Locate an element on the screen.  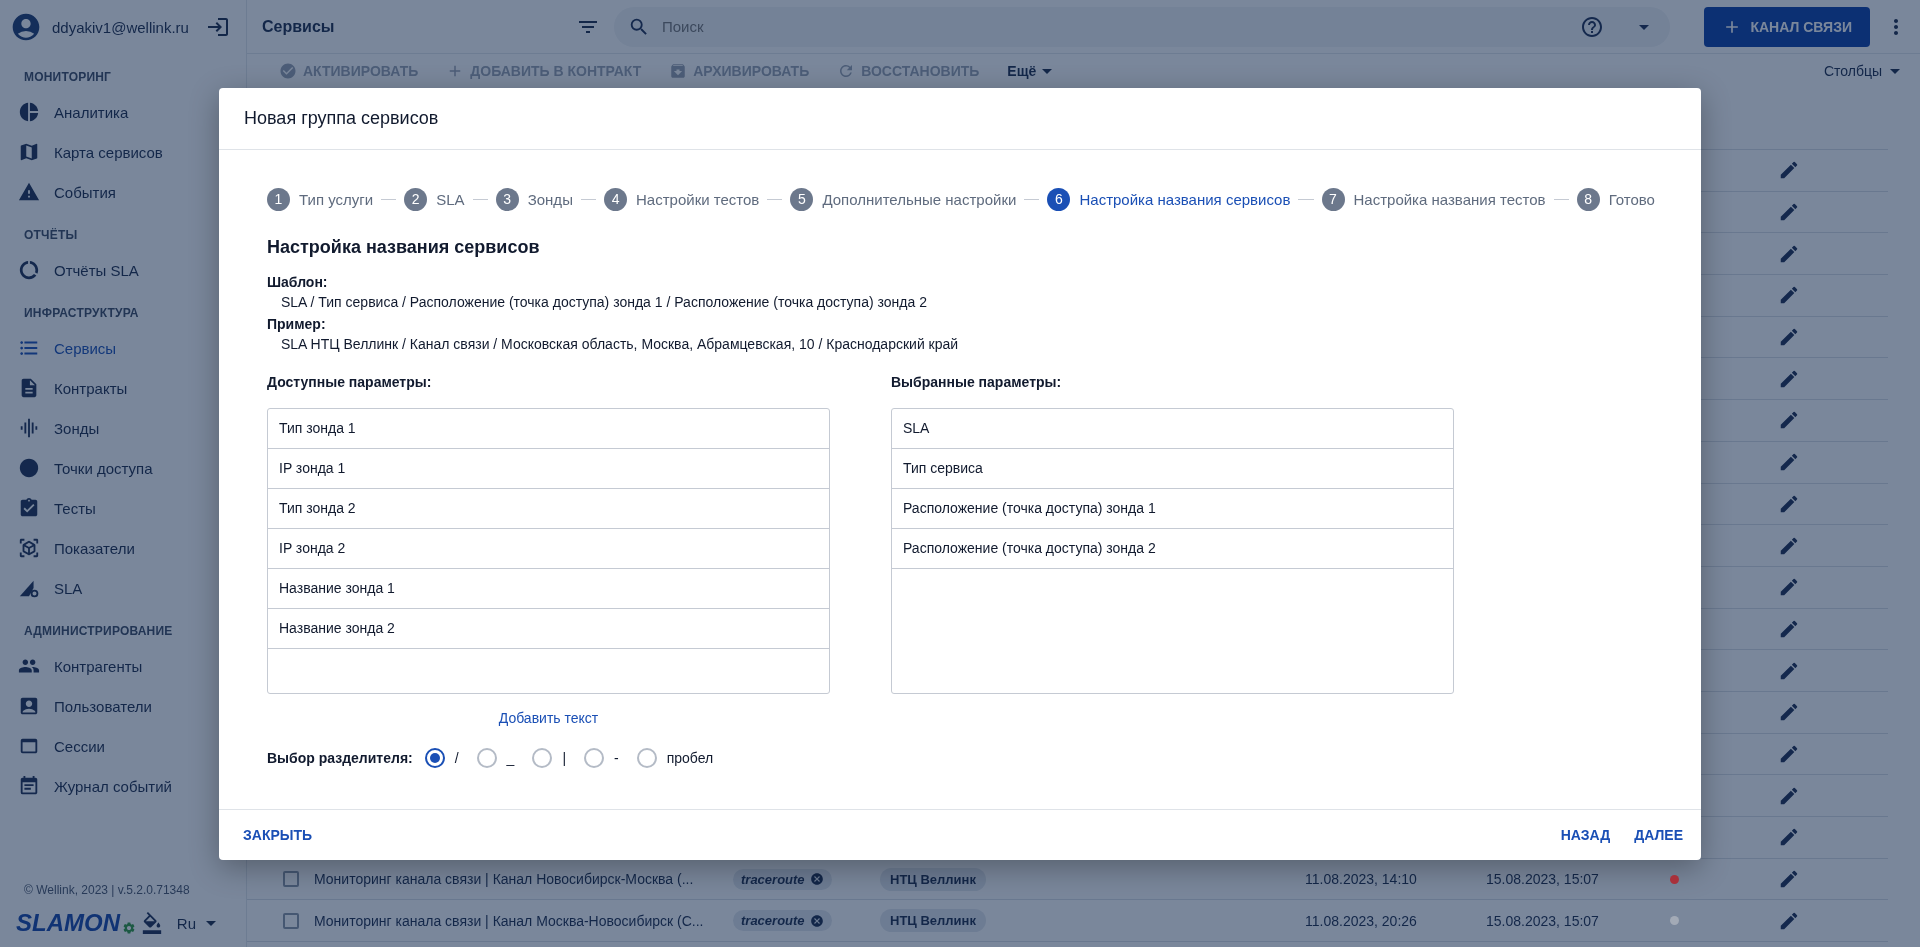
parameter-item: Название зонда 2 is located at coordinates (548, 628).